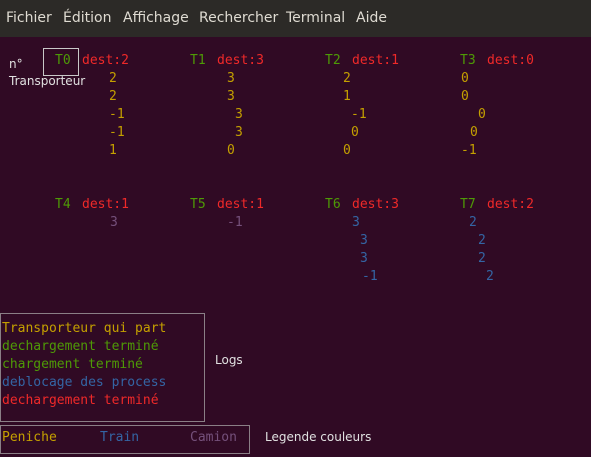 The width and height of the screenshot is (591, 457). I want to click on transporter-dest-t7: dest:2, so click(510, 204).